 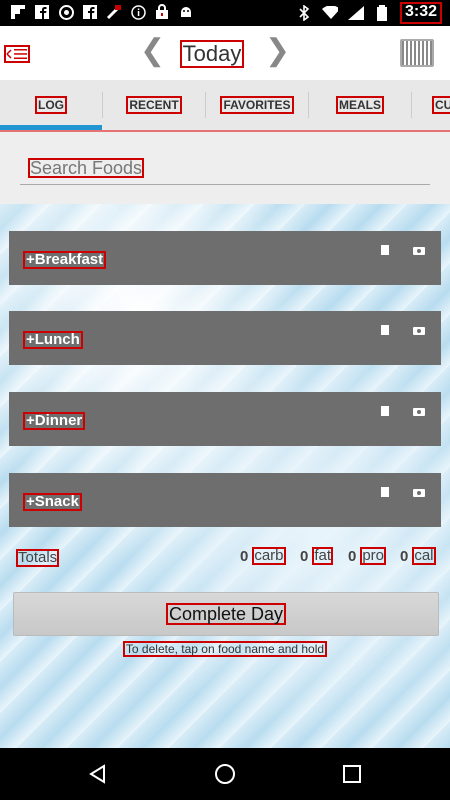 I want to click on total-cal: 0 cal, so click(x=418, y=556).